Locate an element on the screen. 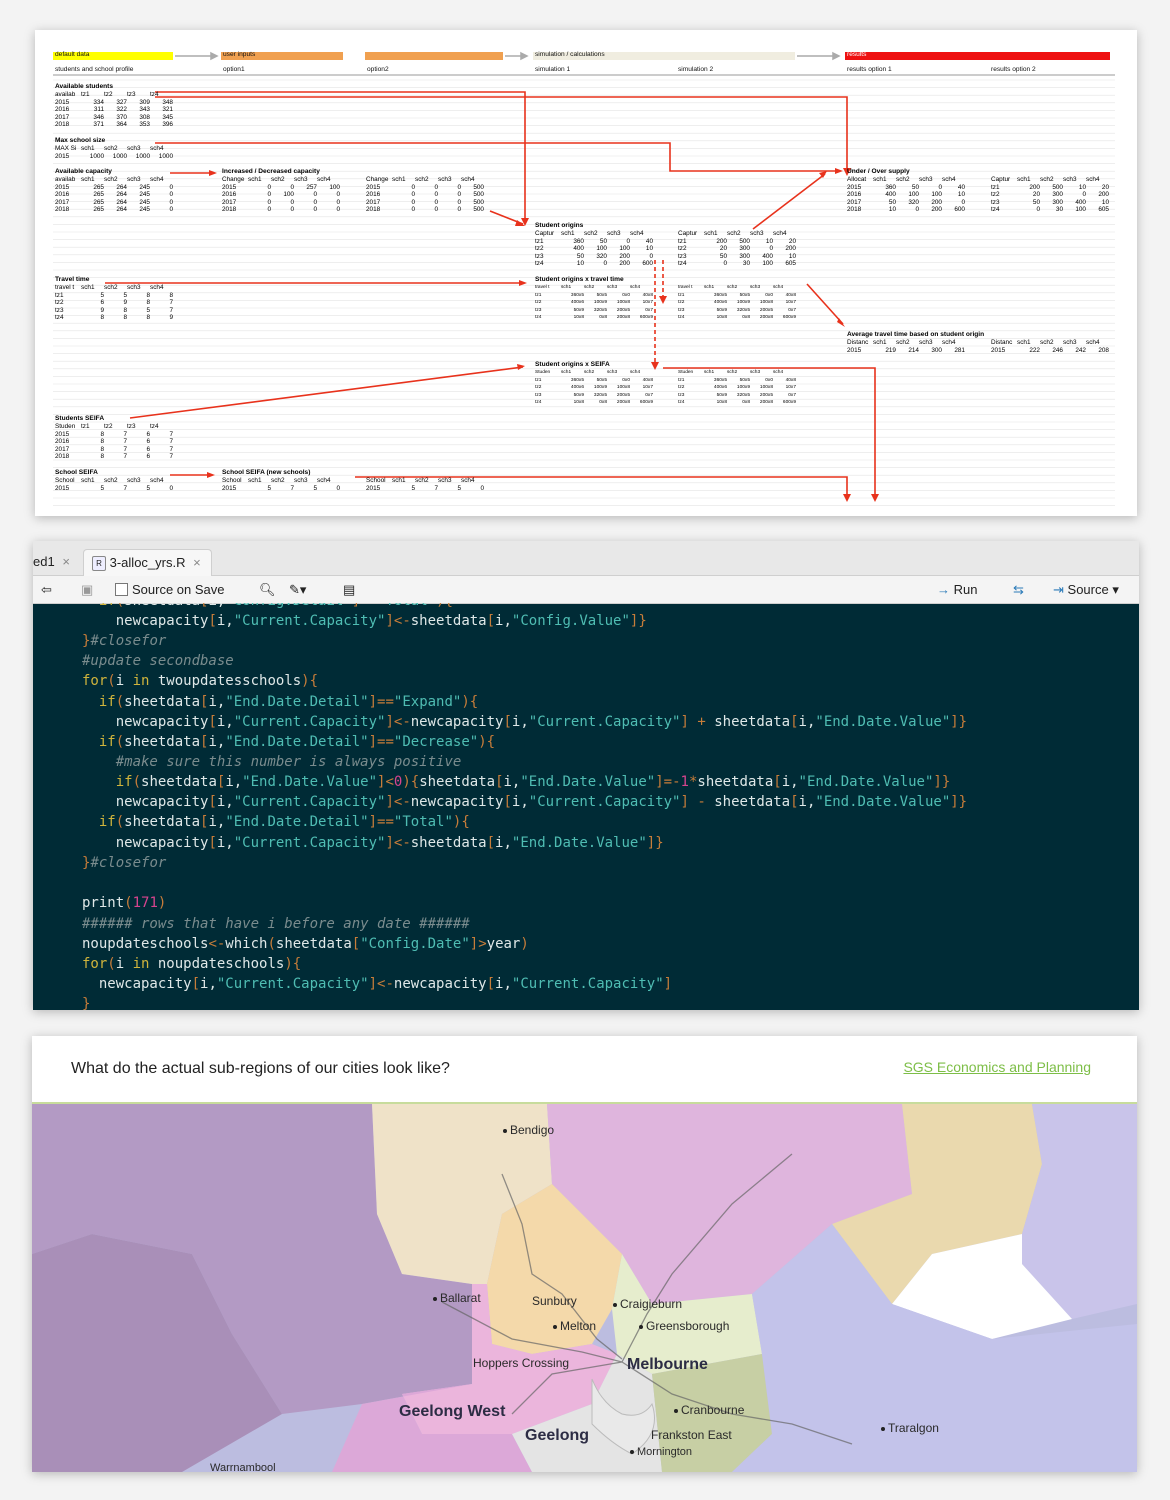 This screenshot has width=1170, height=1500. run-button: → Run is located at coordinates (957, 589).